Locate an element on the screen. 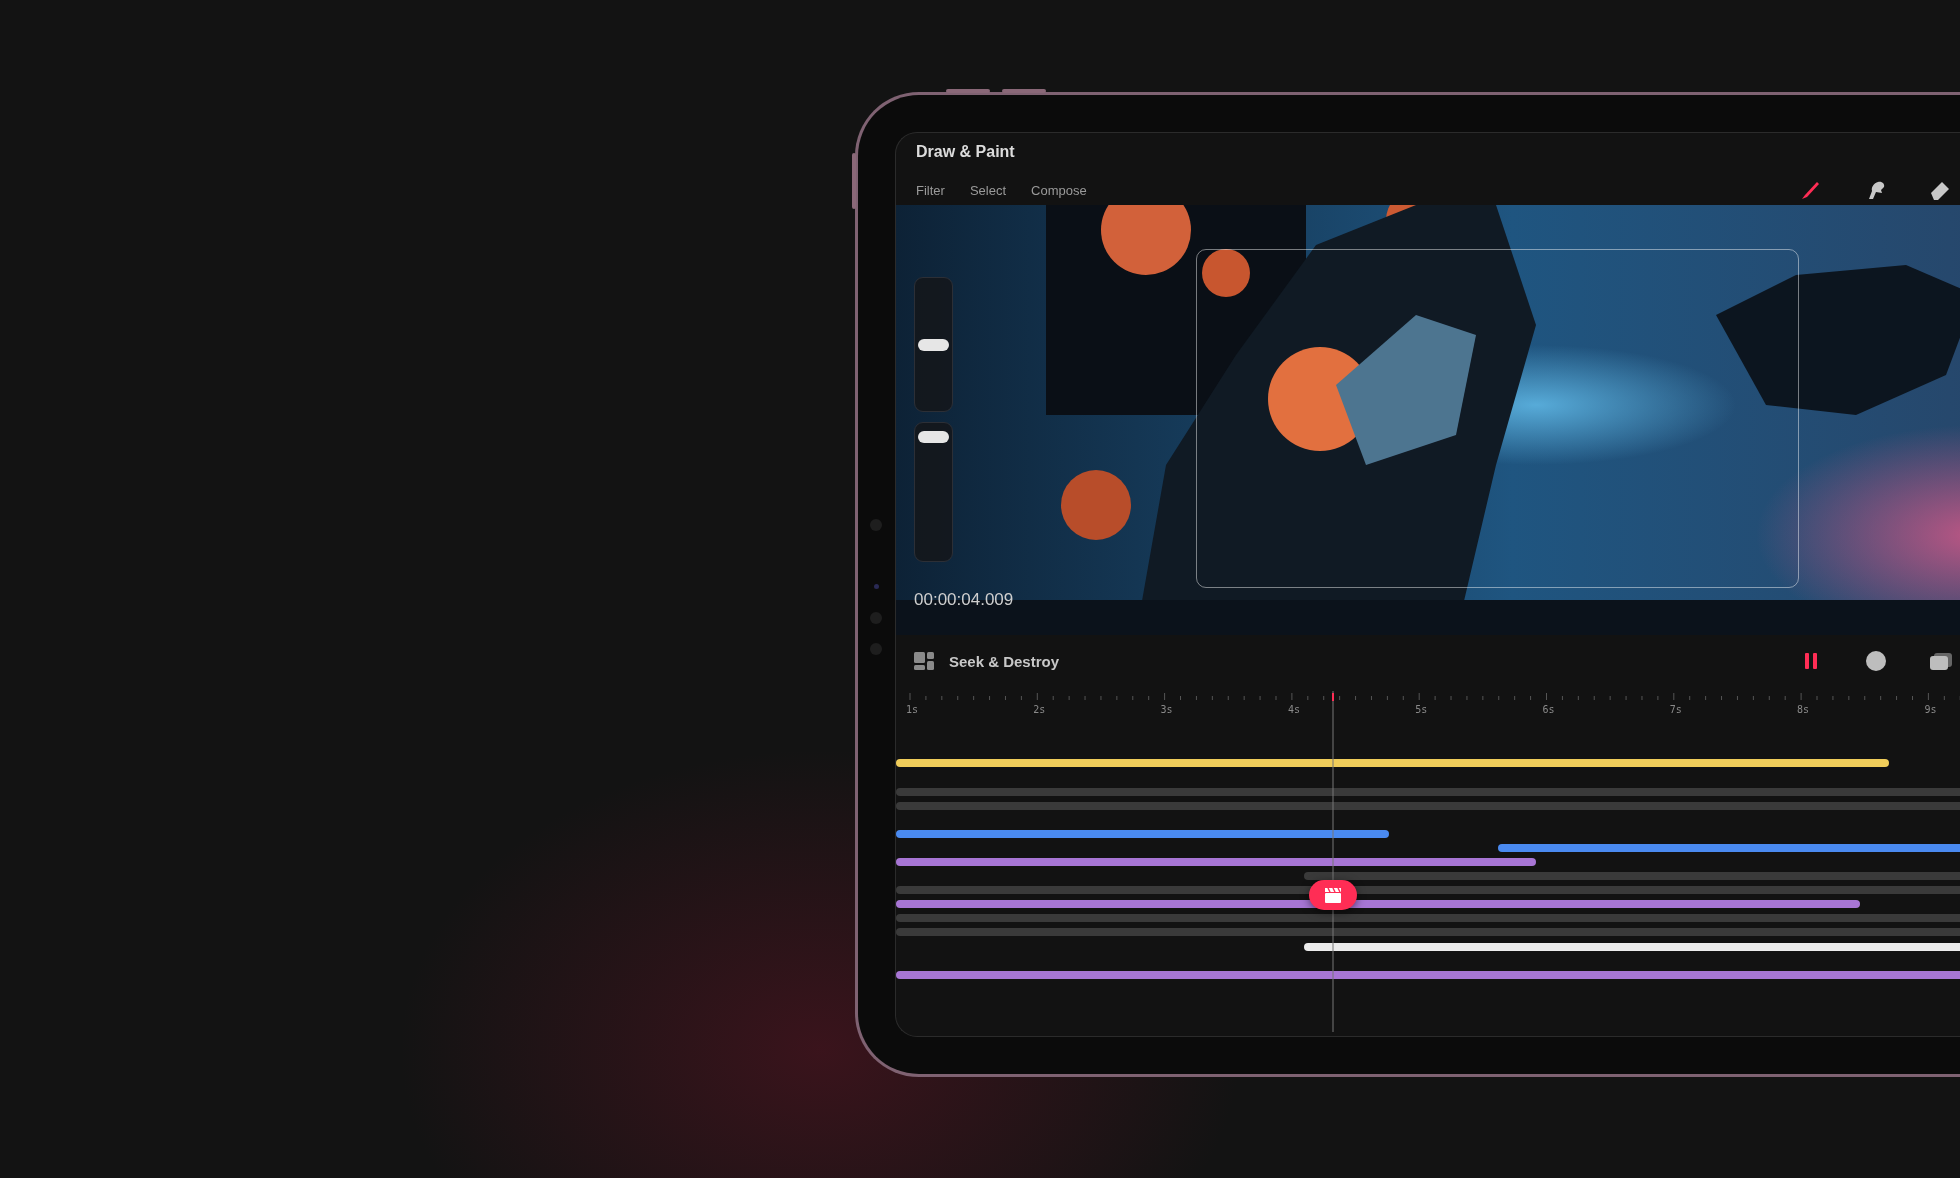 This screenshot has width=1960, height=1178. ruler-label: 5s is located at coordinates (1421, 709).